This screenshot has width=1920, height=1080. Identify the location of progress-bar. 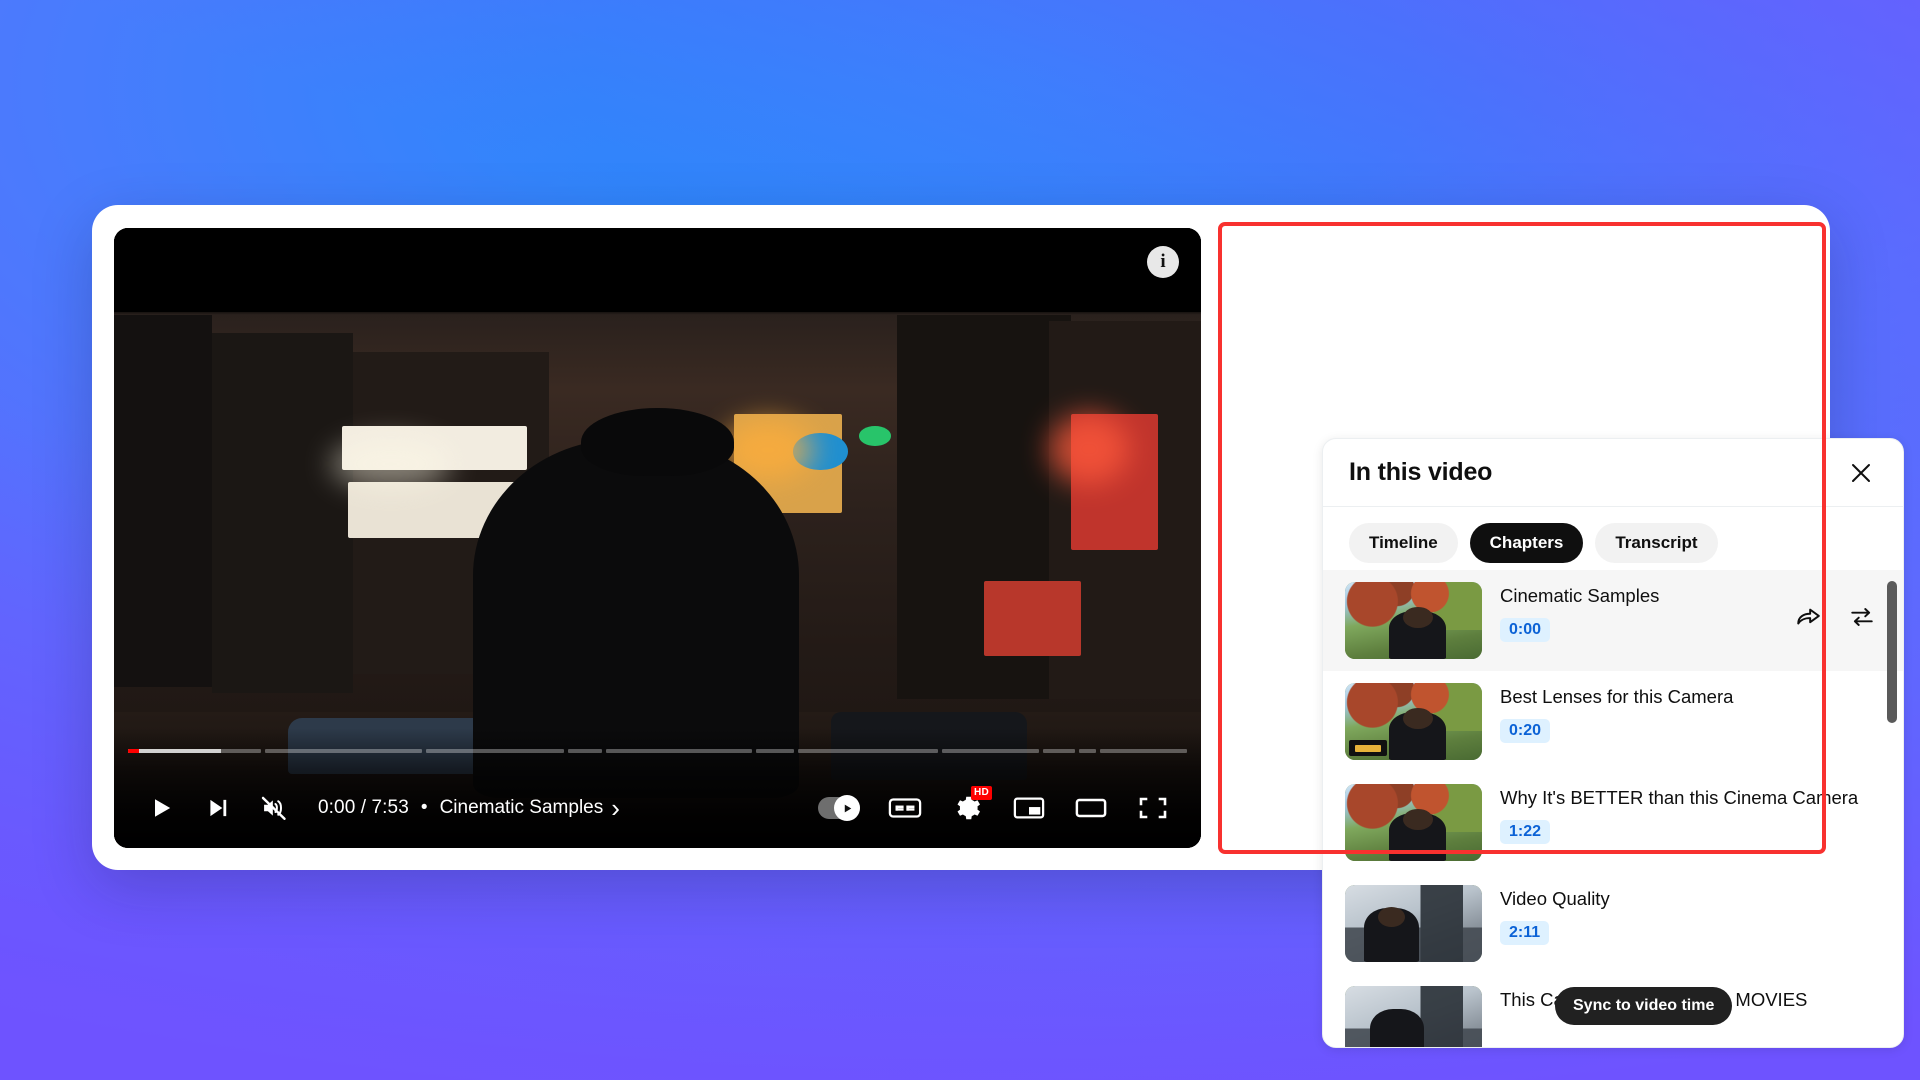
(657, 751).